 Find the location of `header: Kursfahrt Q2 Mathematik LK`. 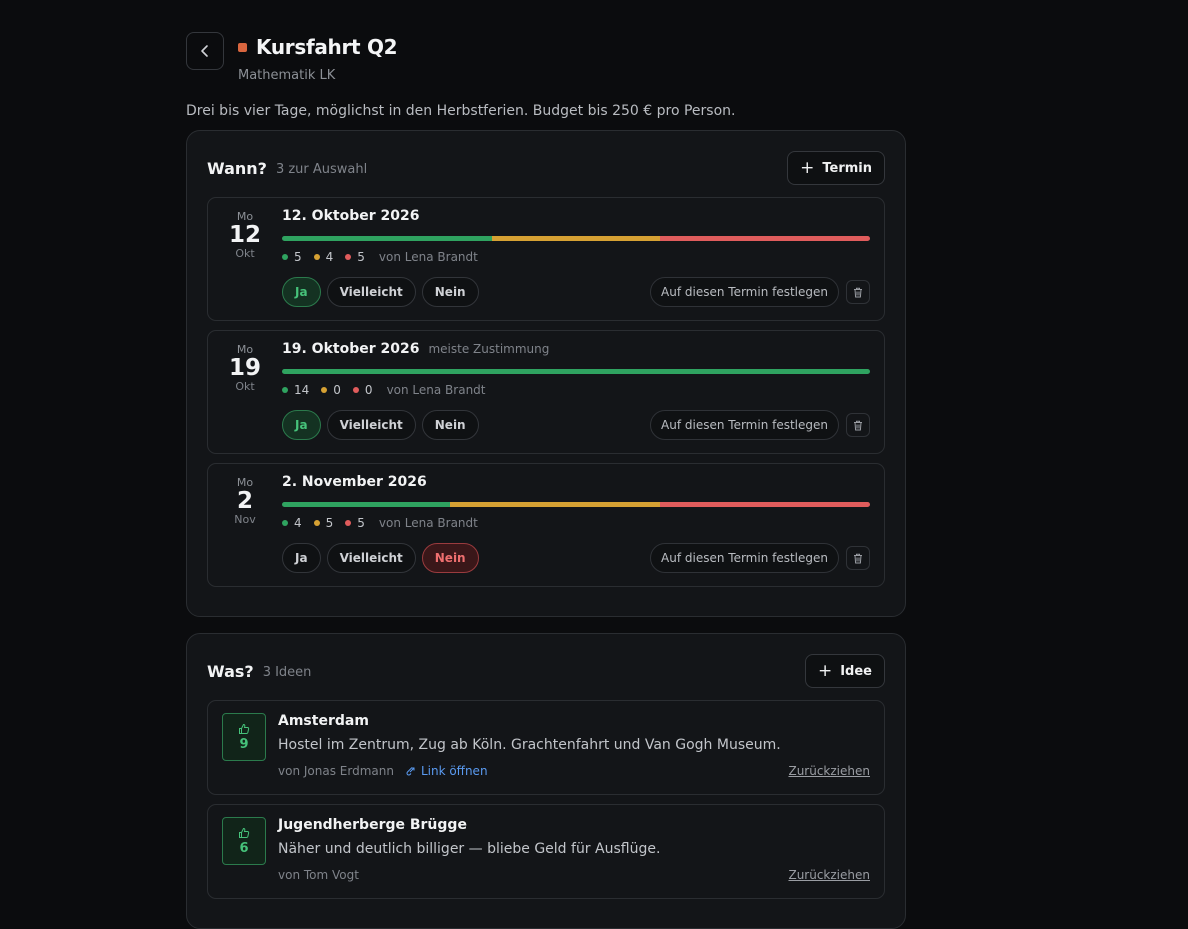

header: Kursfahrt Q2 Mathematik LK is located at coordinates (546, 65).